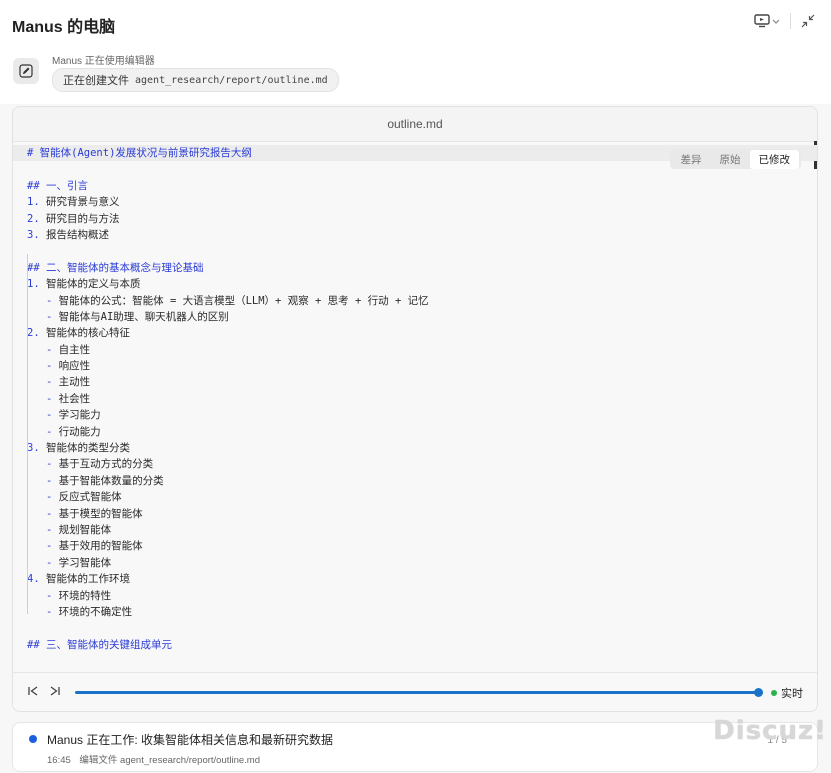  I want to click on code-line: - 环境的不确定性, so click(80, 611).